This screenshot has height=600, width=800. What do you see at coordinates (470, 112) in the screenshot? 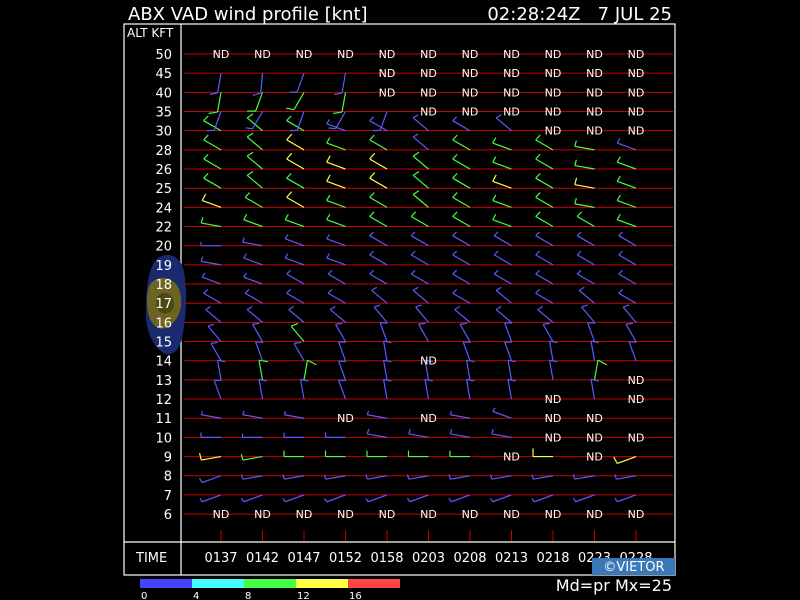
I see `nd-35-0208: ND` at bounding box center [470, 112].